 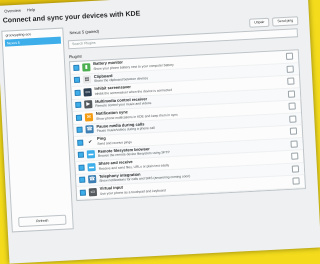 I want to click on device-name: Nexus 5 (paired), so click(x=84, y=32).